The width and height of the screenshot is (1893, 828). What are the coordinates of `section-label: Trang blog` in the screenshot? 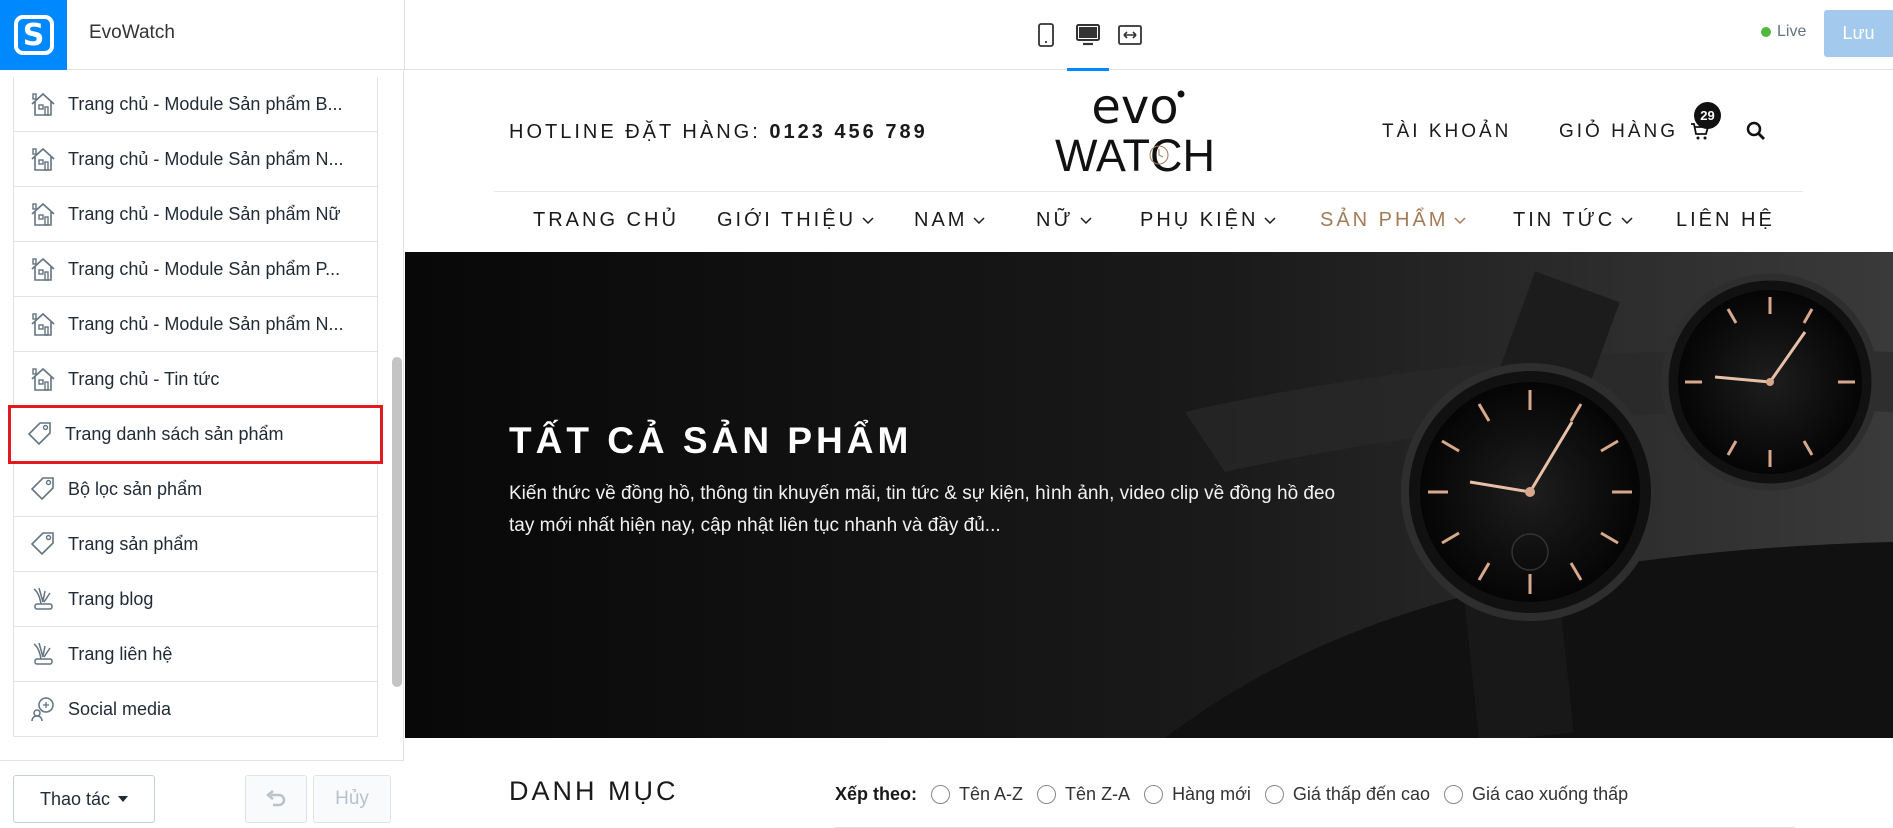 It's located at (111, 598).